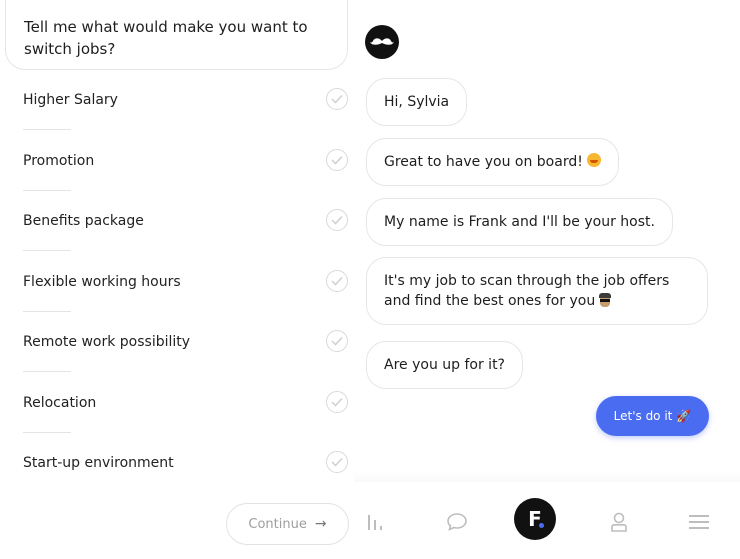  I want to click on chat-message: Great to have you on board!, so click(492, 162).